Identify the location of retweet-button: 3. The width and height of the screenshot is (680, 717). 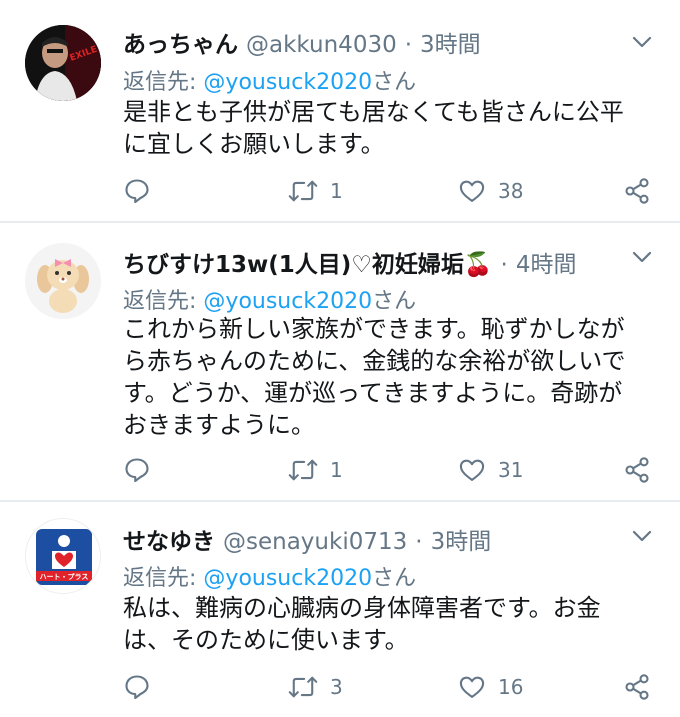
(315, 687).